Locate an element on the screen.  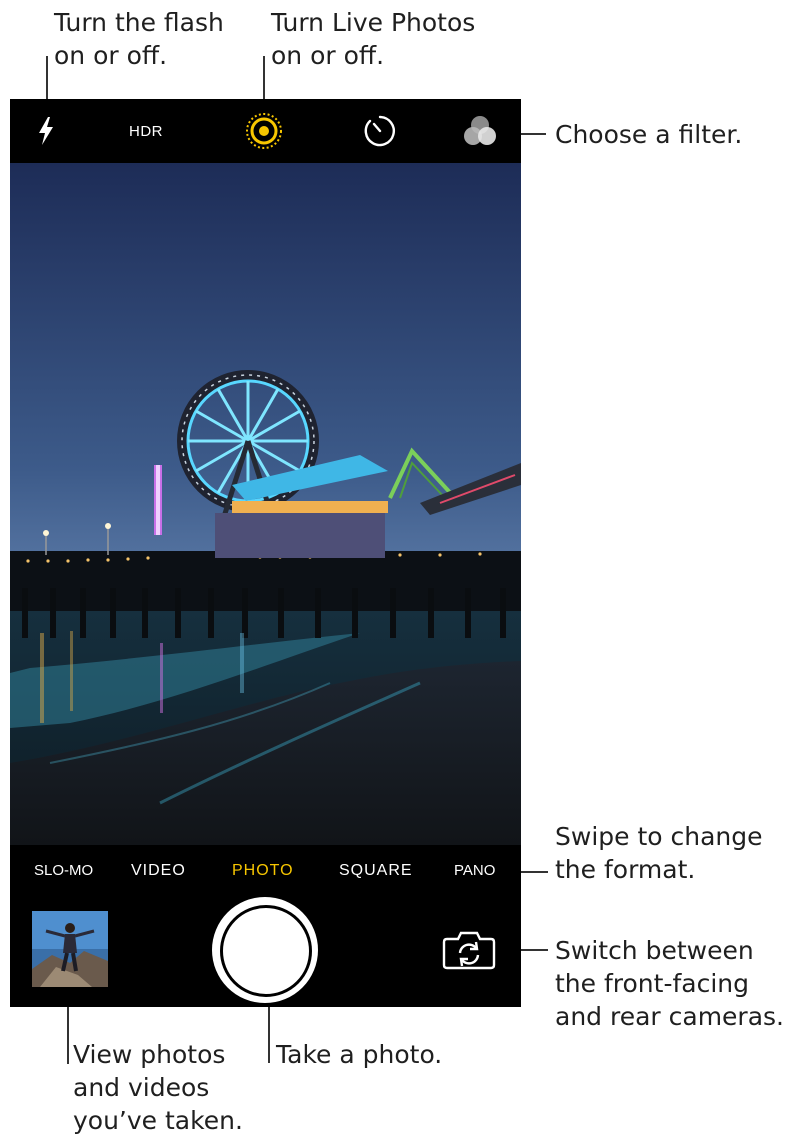
timer-icon is located at coordinates (379, 131).